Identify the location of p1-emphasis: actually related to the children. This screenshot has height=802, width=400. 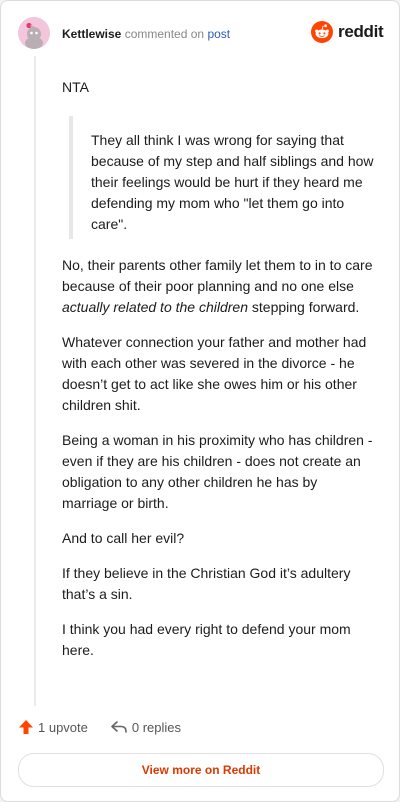
(155, 307).